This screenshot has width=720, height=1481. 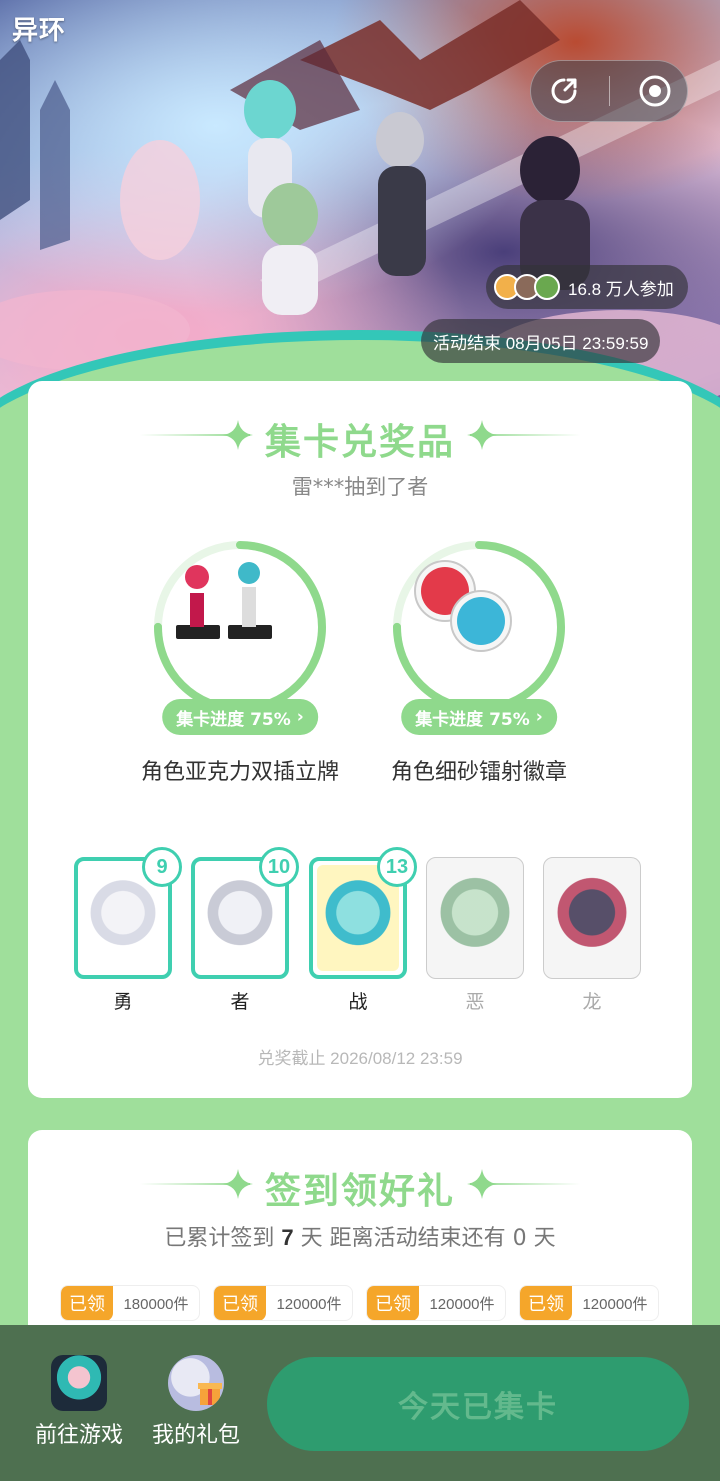 I want to click on collected-today-button: 今天已集卡, so click(x=478, y=1404).